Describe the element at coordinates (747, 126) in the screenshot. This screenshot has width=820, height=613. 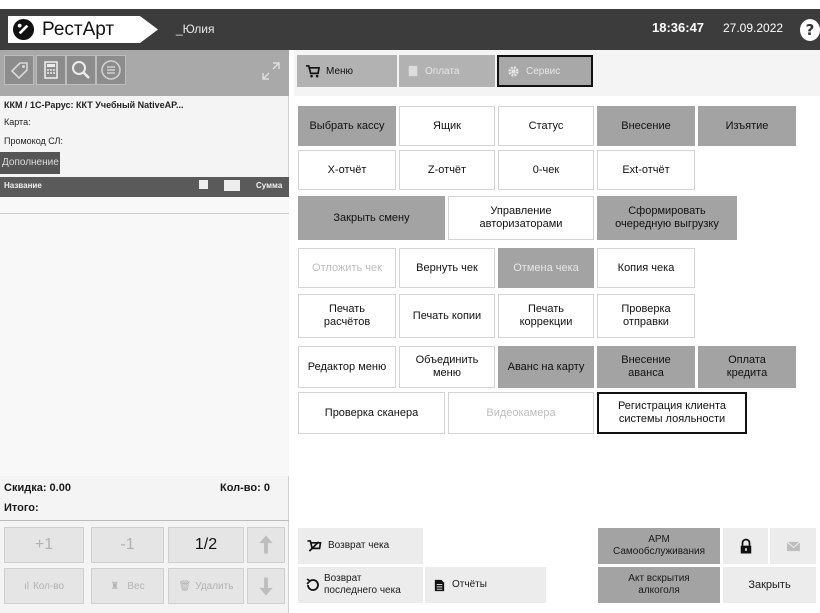
I see `withdrawal-button: Изъятие` at that location.